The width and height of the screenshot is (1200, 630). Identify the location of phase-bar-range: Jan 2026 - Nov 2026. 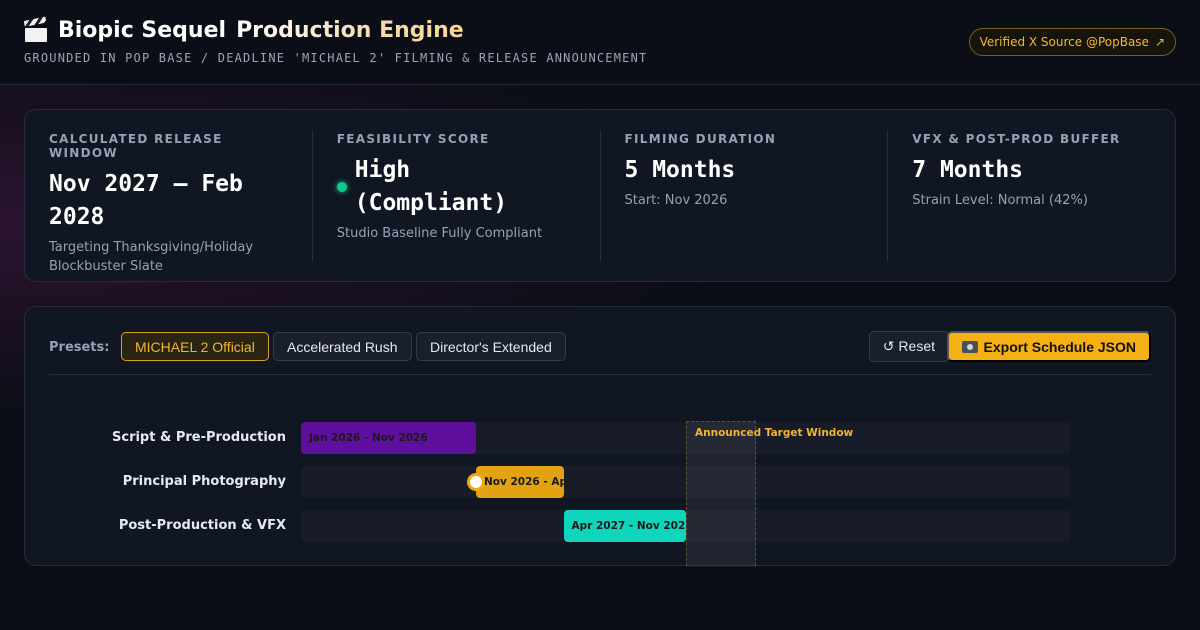
(368, 438).